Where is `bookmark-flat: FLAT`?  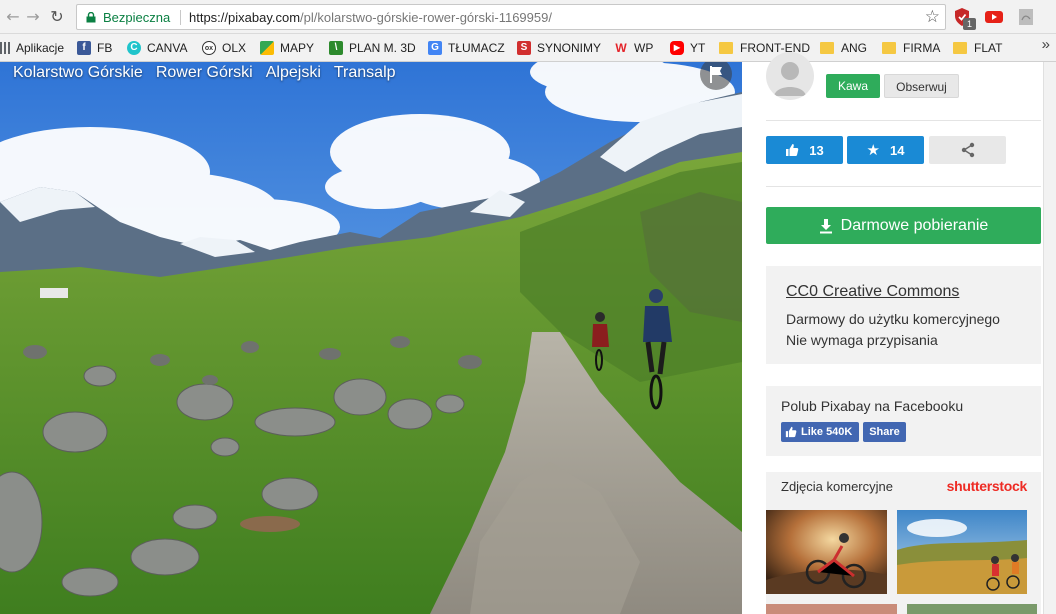
bookmark-flat: FLAT is located at coordinates (977, 48).